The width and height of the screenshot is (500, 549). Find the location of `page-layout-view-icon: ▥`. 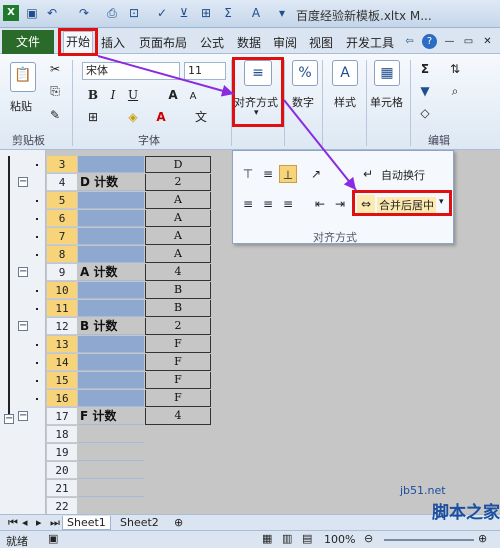

page-layout-view-icon: ▥ is located at coordinates (287, 538).